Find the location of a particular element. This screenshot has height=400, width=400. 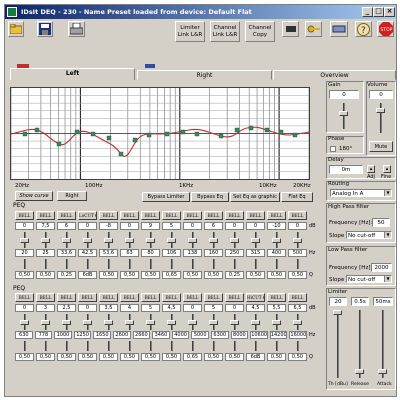

lpf-slope-select: No cut-off ▼ is located at coordinates (369, 279).